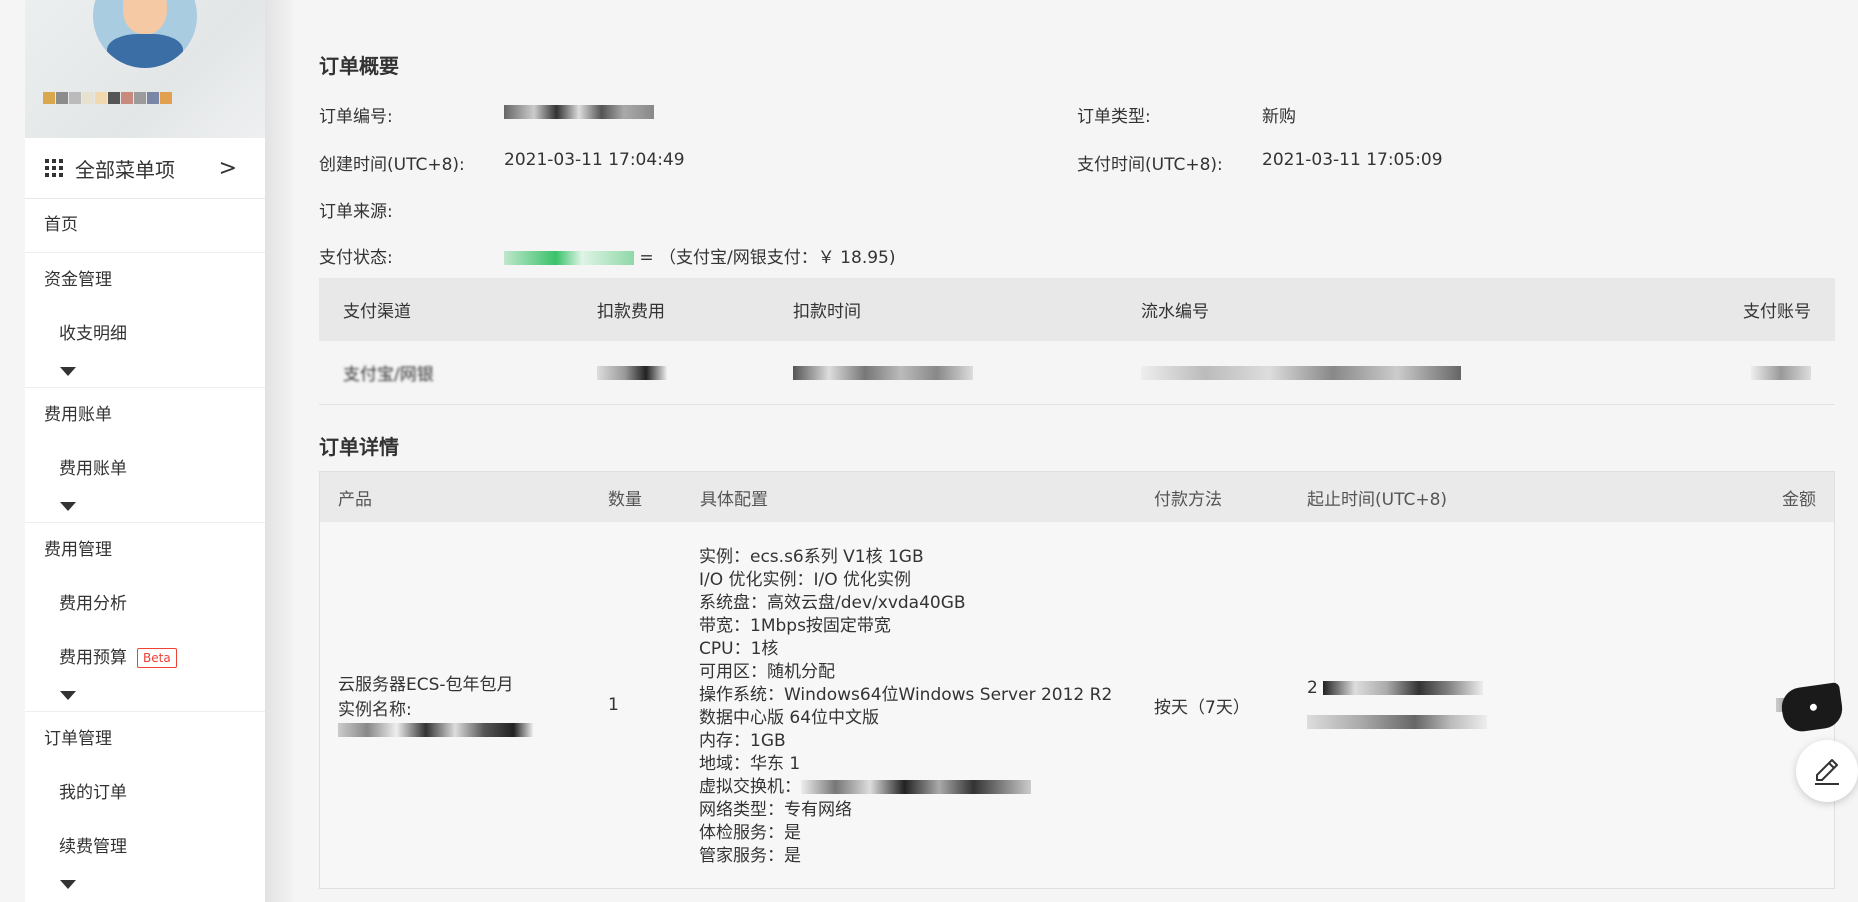 The height and width of the screenshot is (902, 1858). What do you see at coordinates (966, 309) in the screenshot?
I see `col-deduct-time: 扣款时间` at bounding box center [966, 309].